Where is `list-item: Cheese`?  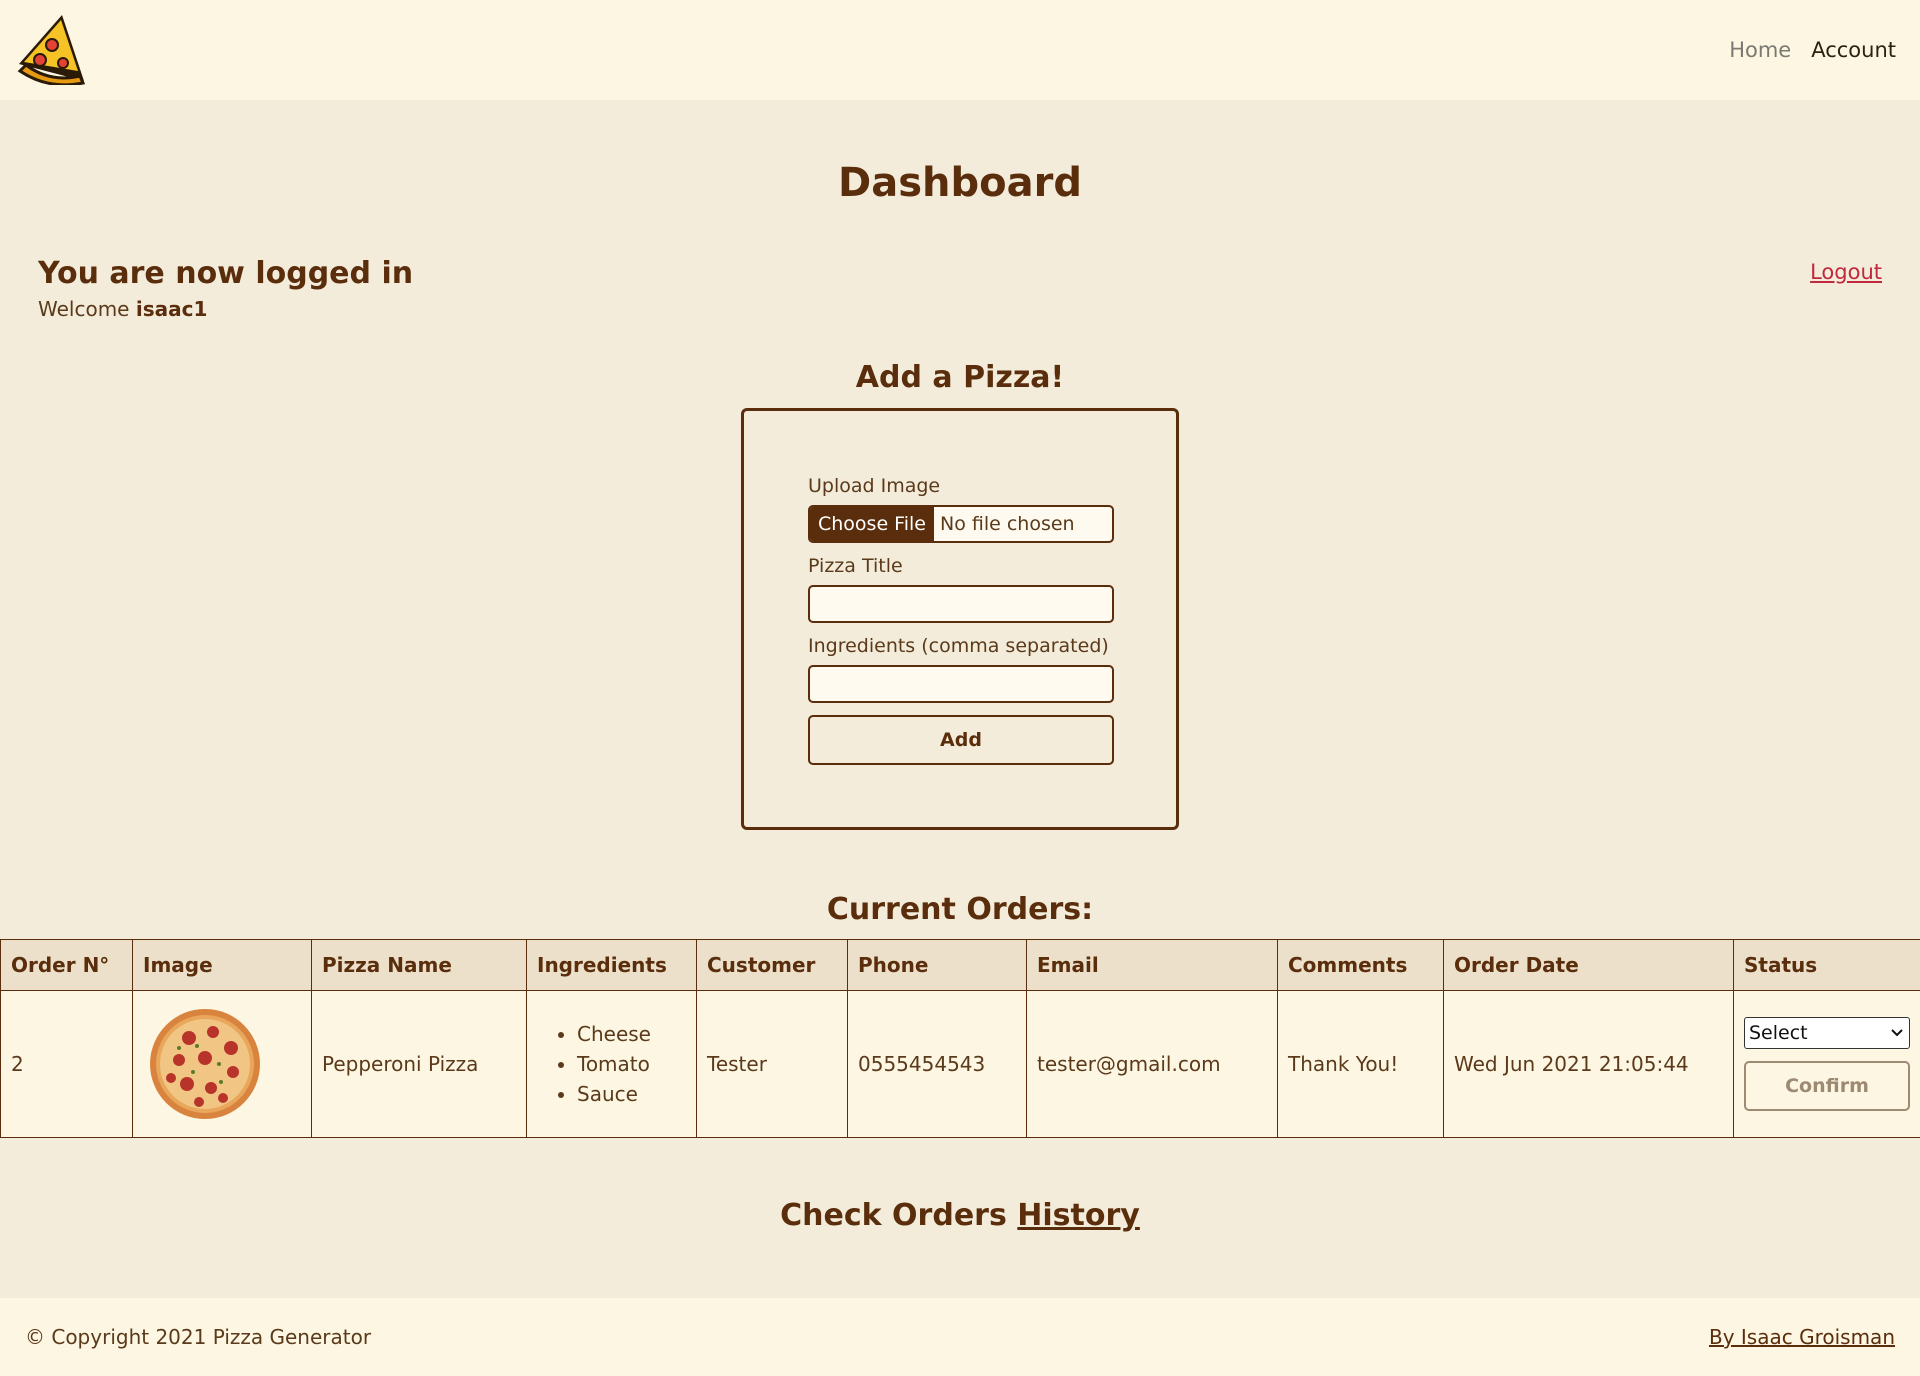 list-item: Cheese is located at coordinates (631, 1034).